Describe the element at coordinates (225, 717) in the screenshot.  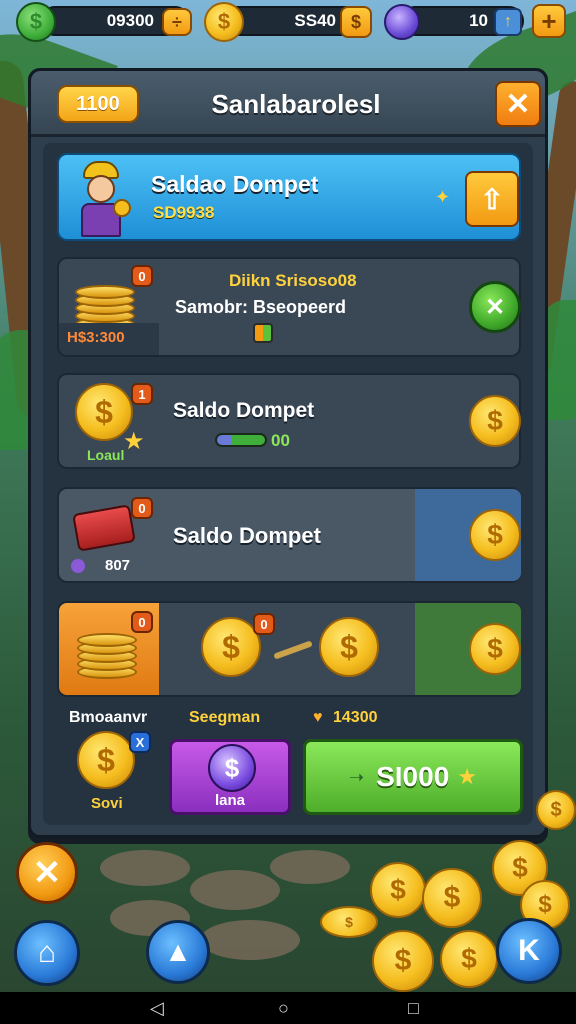
I see `label-middle: Seegman` at that location.